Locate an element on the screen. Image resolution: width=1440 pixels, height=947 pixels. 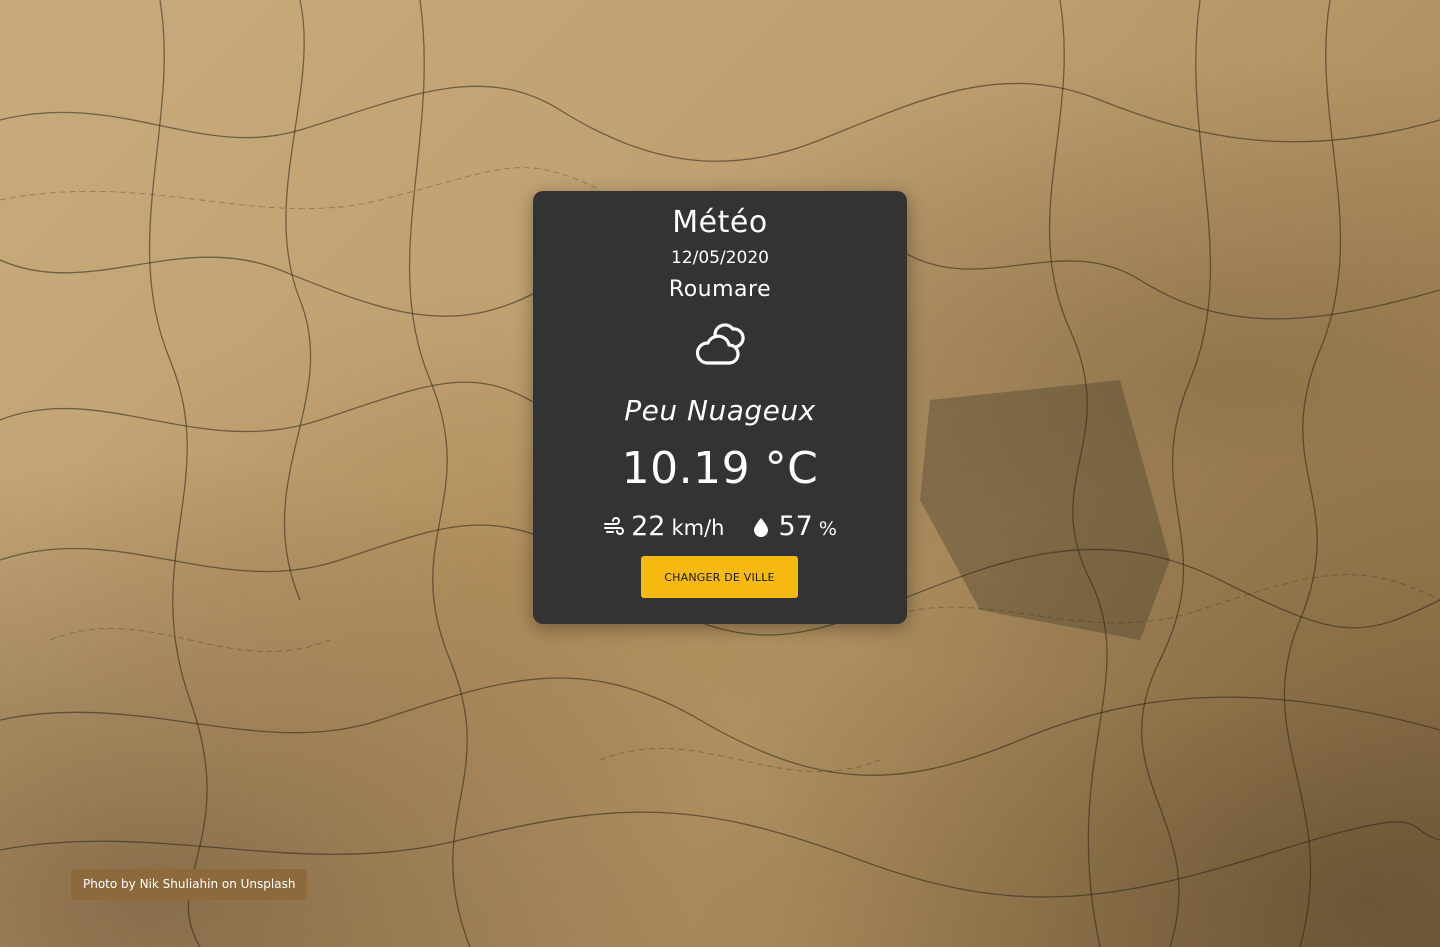
change-city-button: CHANGER DE VILLE is located at coordinates (719, 577).